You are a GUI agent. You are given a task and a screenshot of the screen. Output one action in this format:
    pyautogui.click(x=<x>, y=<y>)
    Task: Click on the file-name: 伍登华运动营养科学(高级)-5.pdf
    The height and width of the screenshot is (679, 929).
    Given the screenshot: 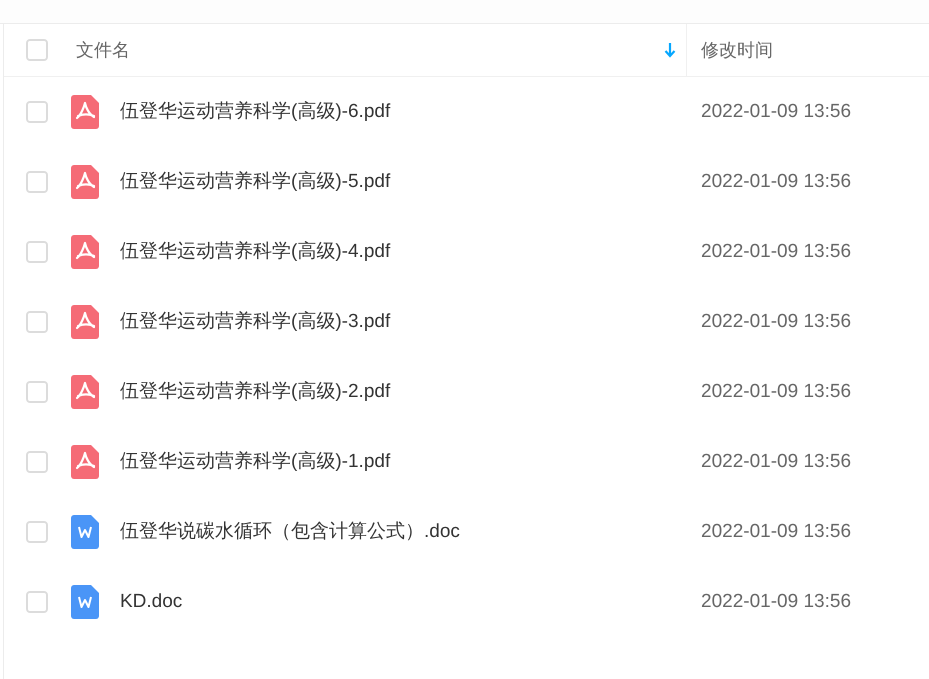 What is the action you would take?
    pyautogui.click(x=255, y=182)
    